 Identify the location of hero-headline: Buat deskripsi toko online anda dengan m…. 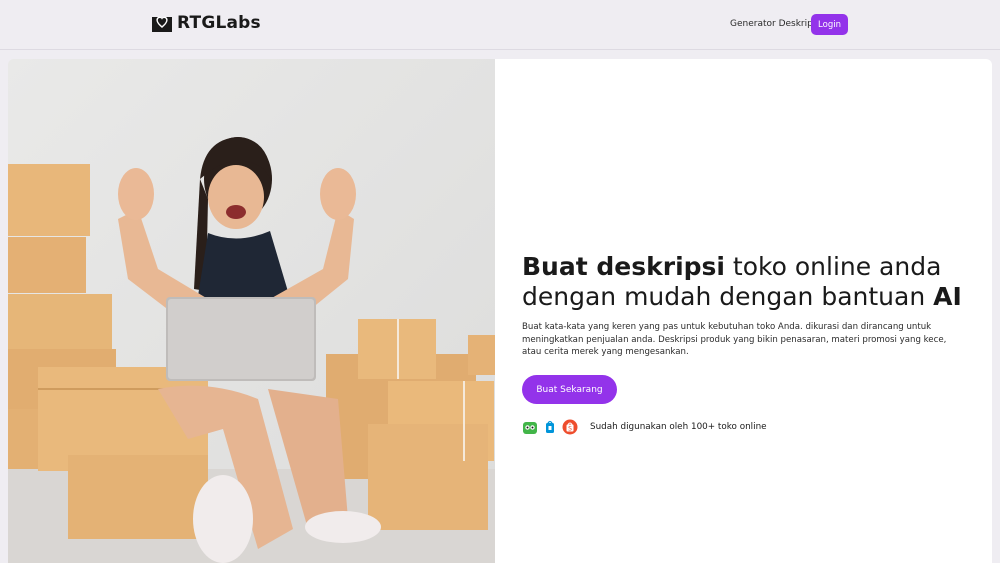
(752, 282).